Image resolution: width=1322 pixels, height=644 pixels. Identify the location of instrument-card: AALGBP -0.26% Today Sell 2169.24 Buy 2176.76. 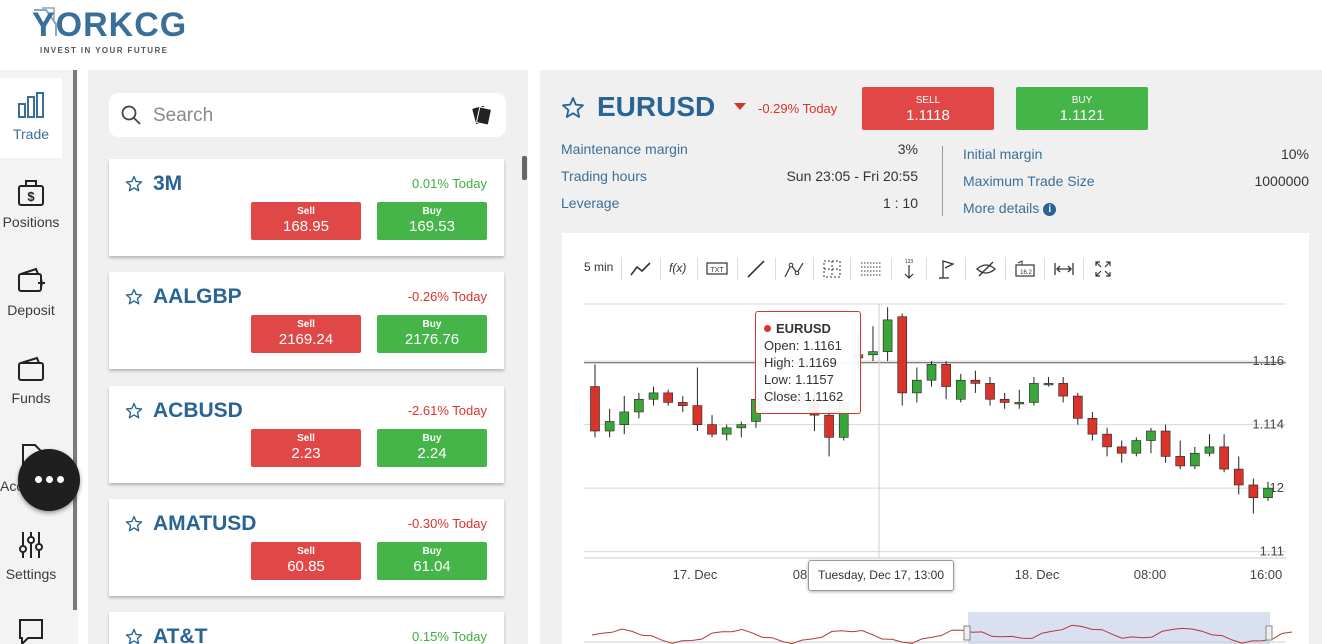
(306, 320).